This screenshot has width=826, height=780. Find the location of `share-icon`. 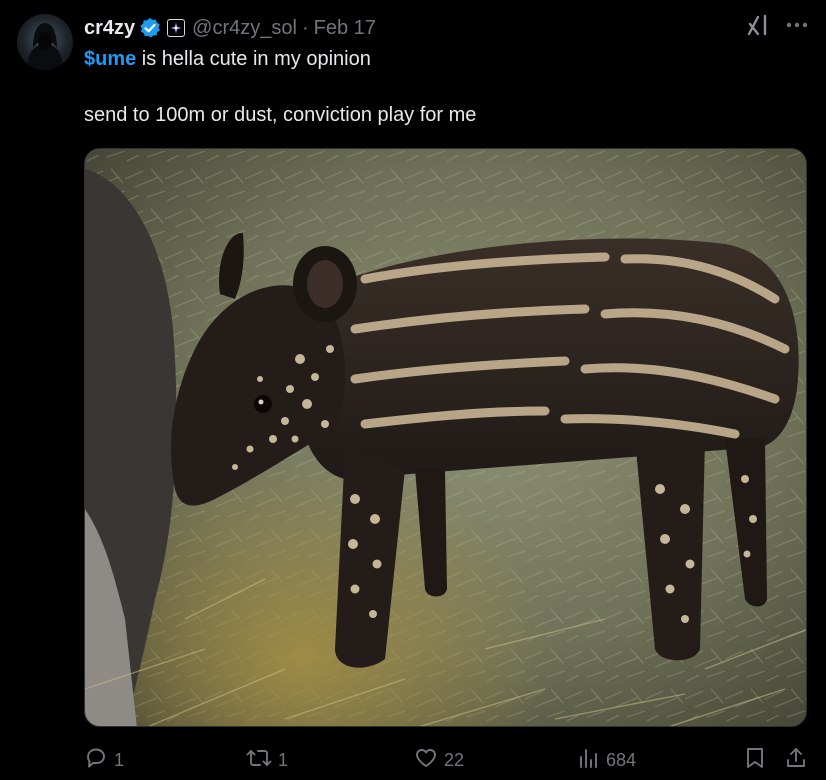

share-icon is located at coordinates (796, 760).